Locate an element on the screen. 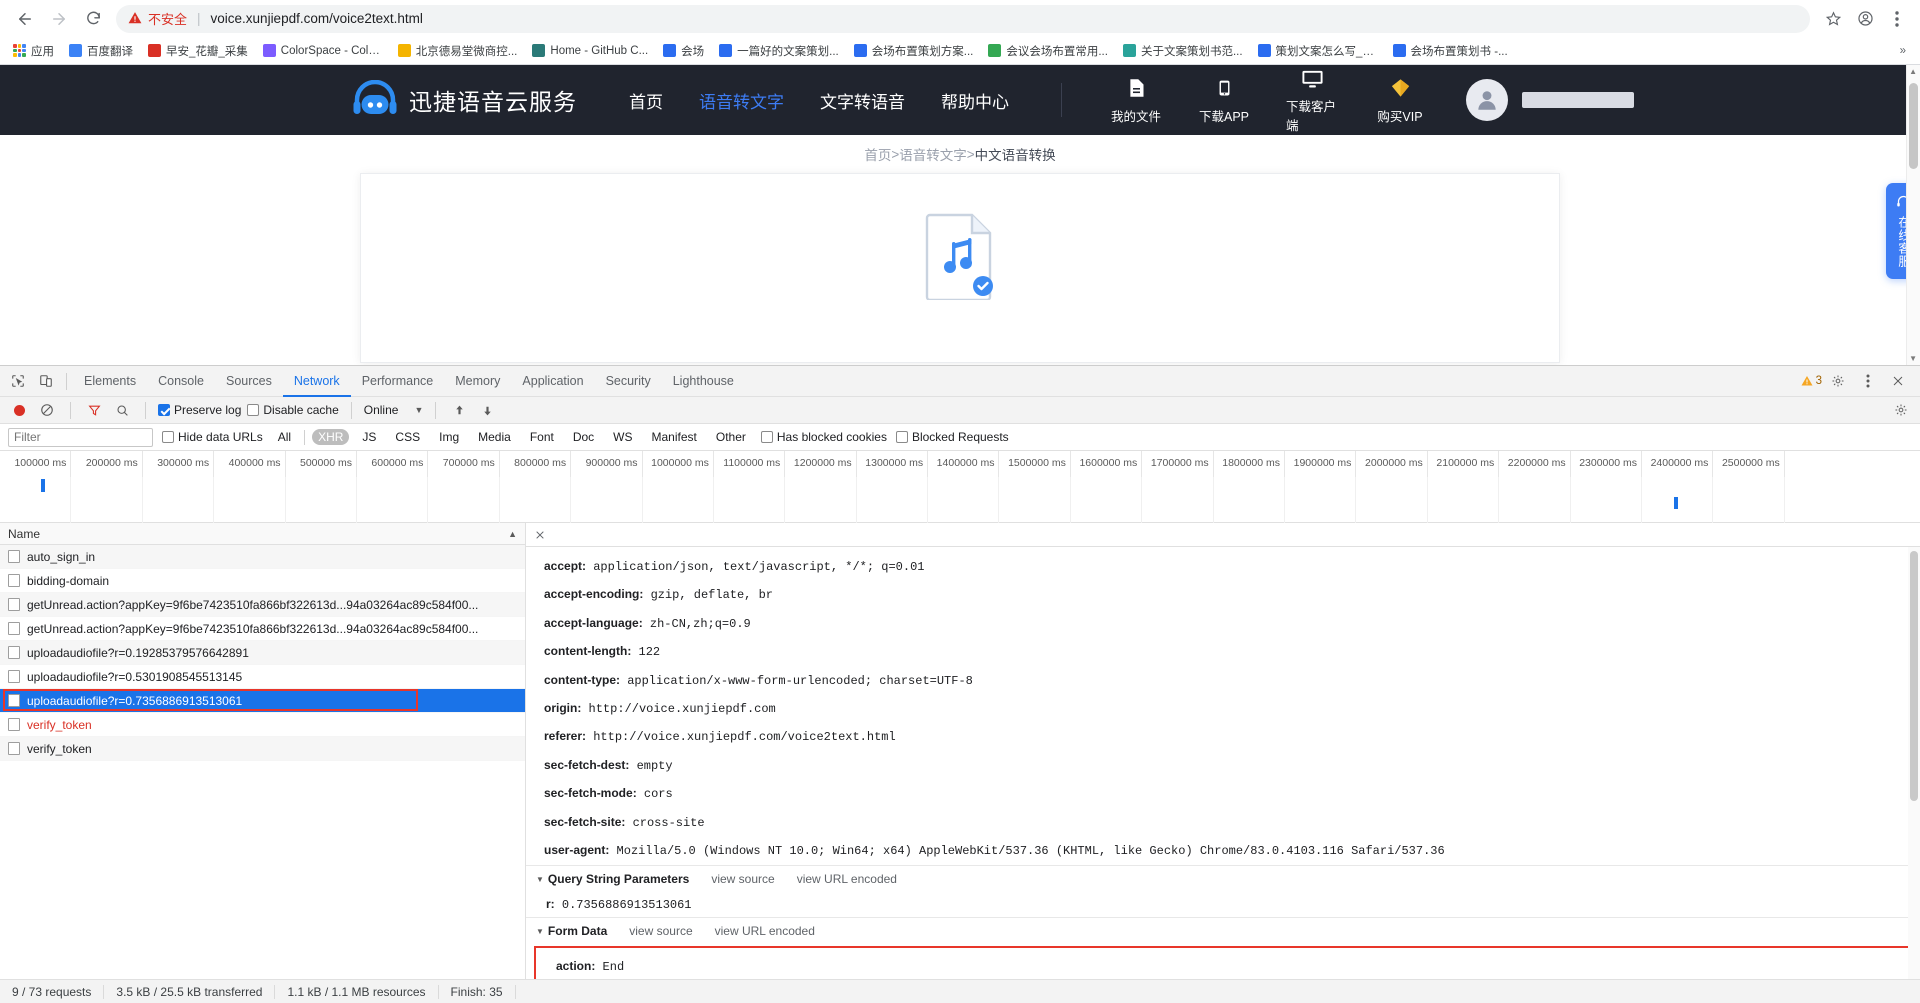 The height and width of the screenshot is (1003, 1920). record-button is located at coordinates (19, 410).